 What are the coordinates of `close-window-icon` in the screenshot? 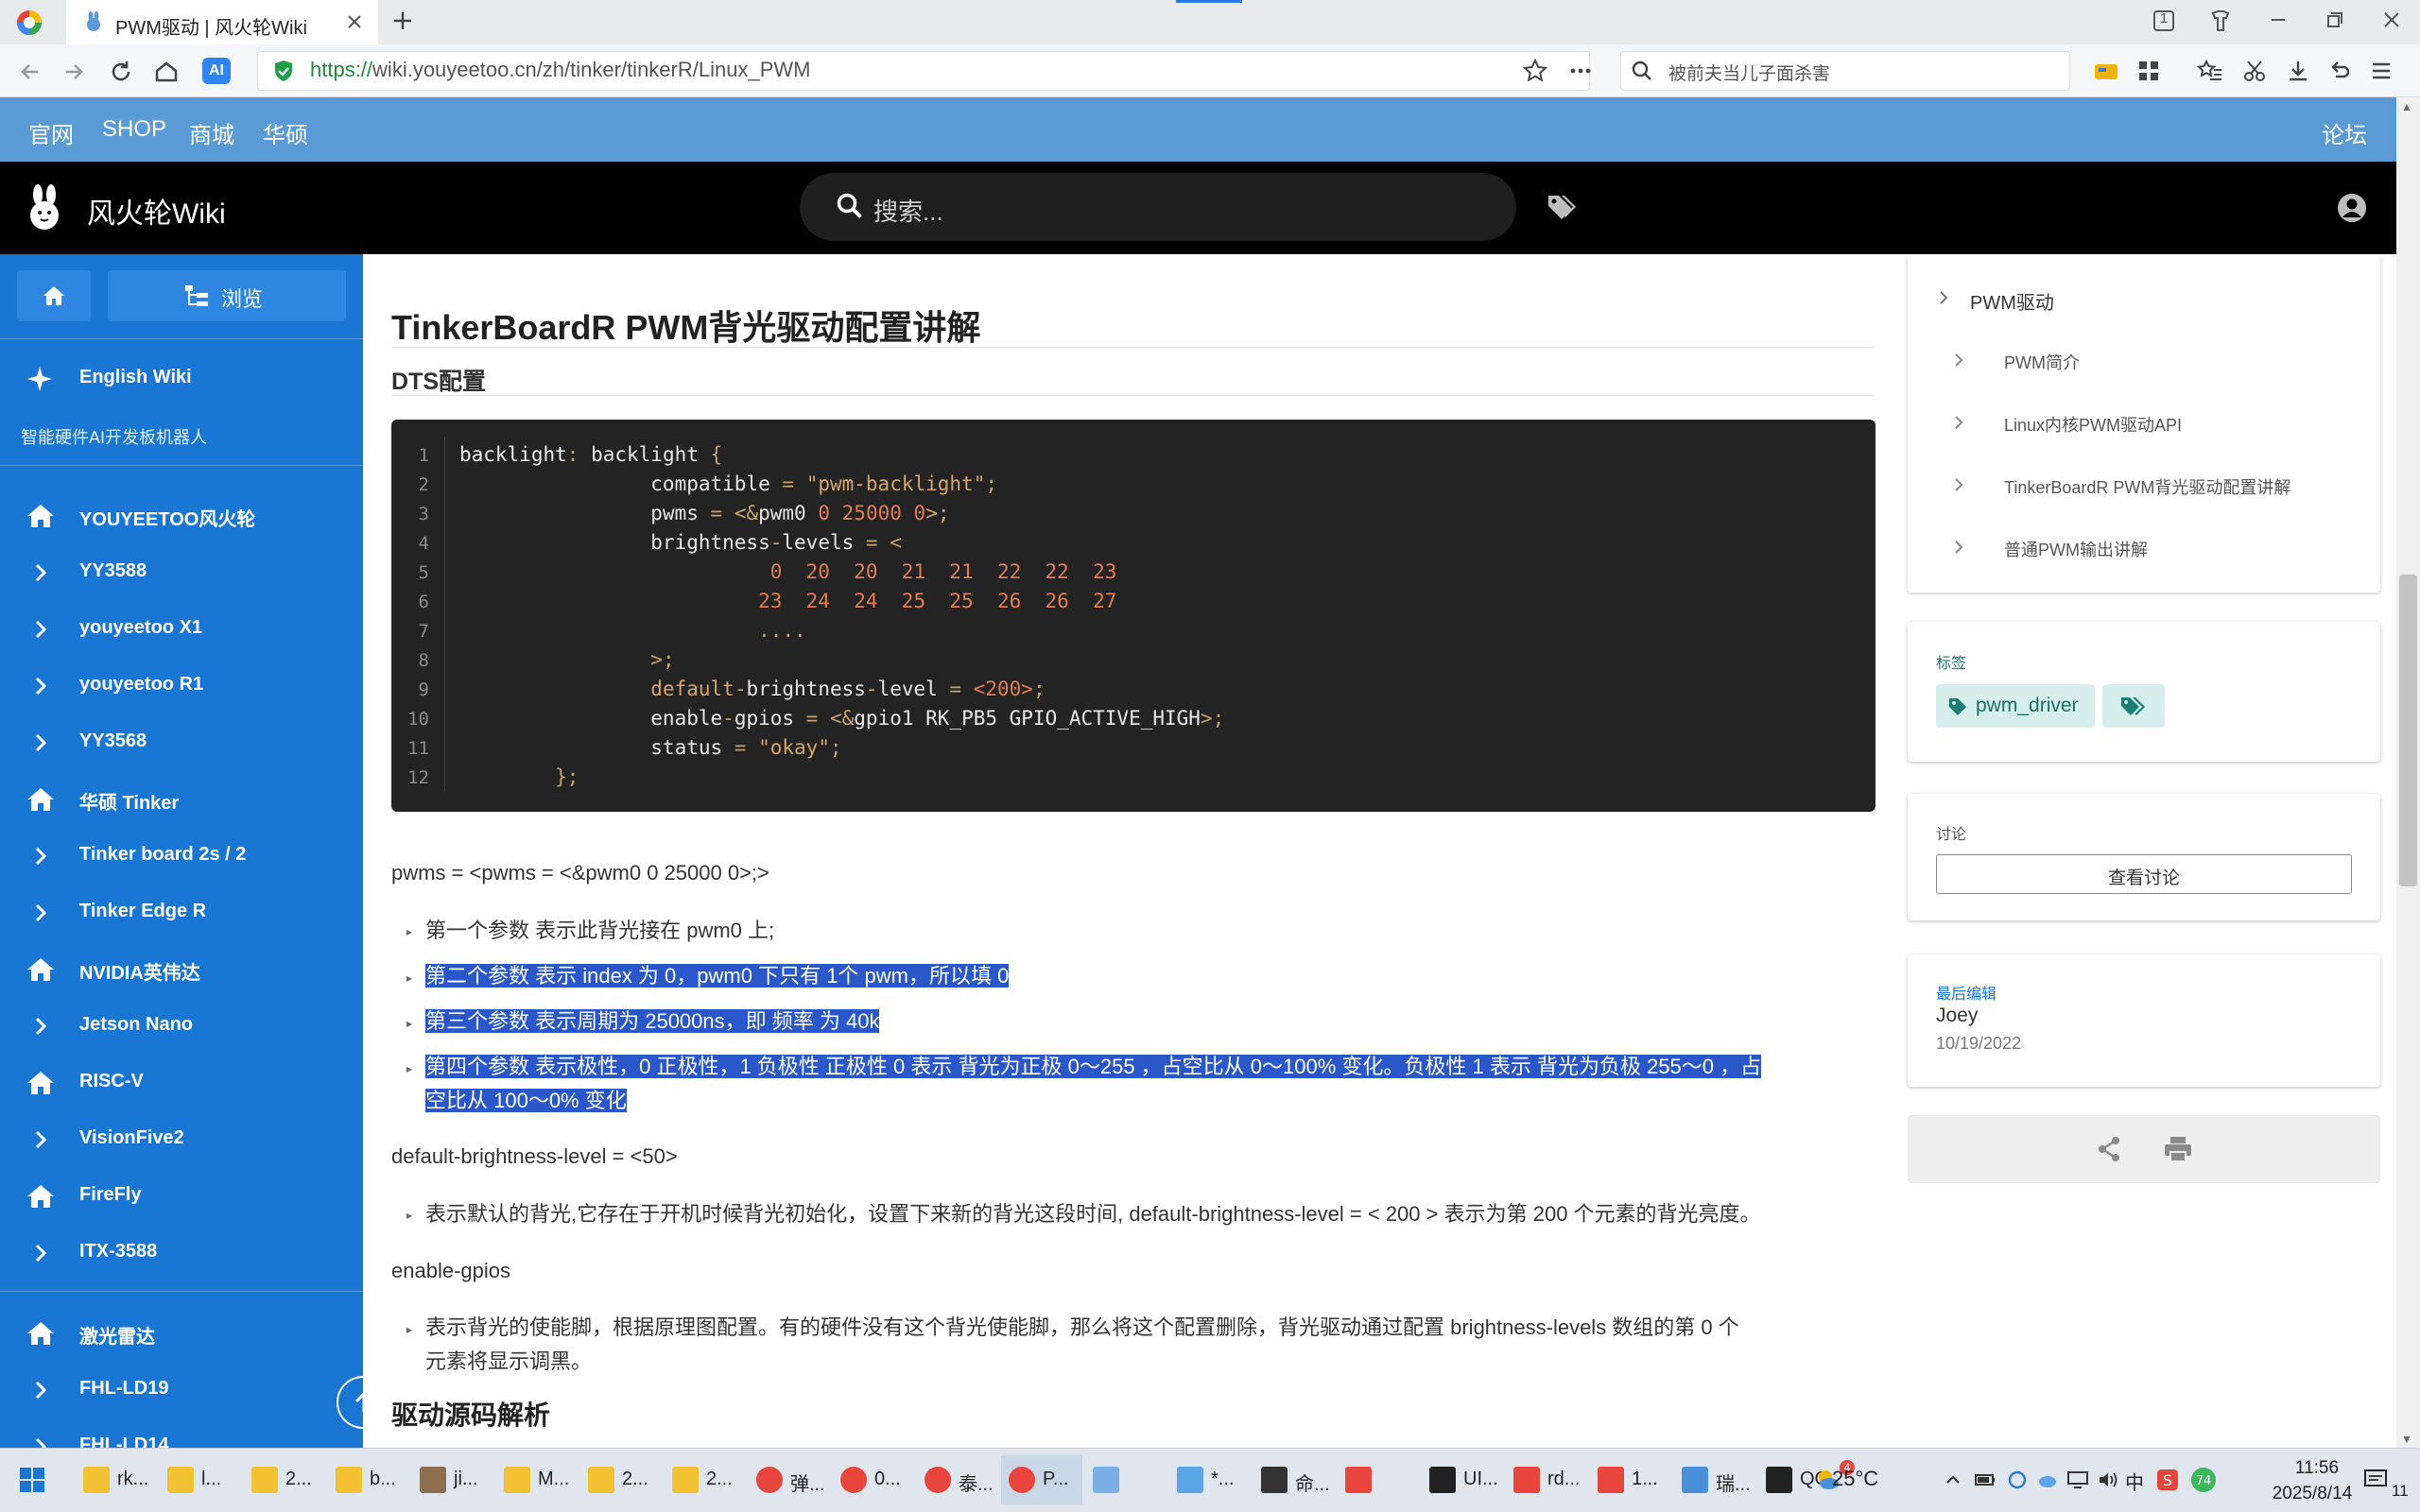 It's located at (2391, 20).